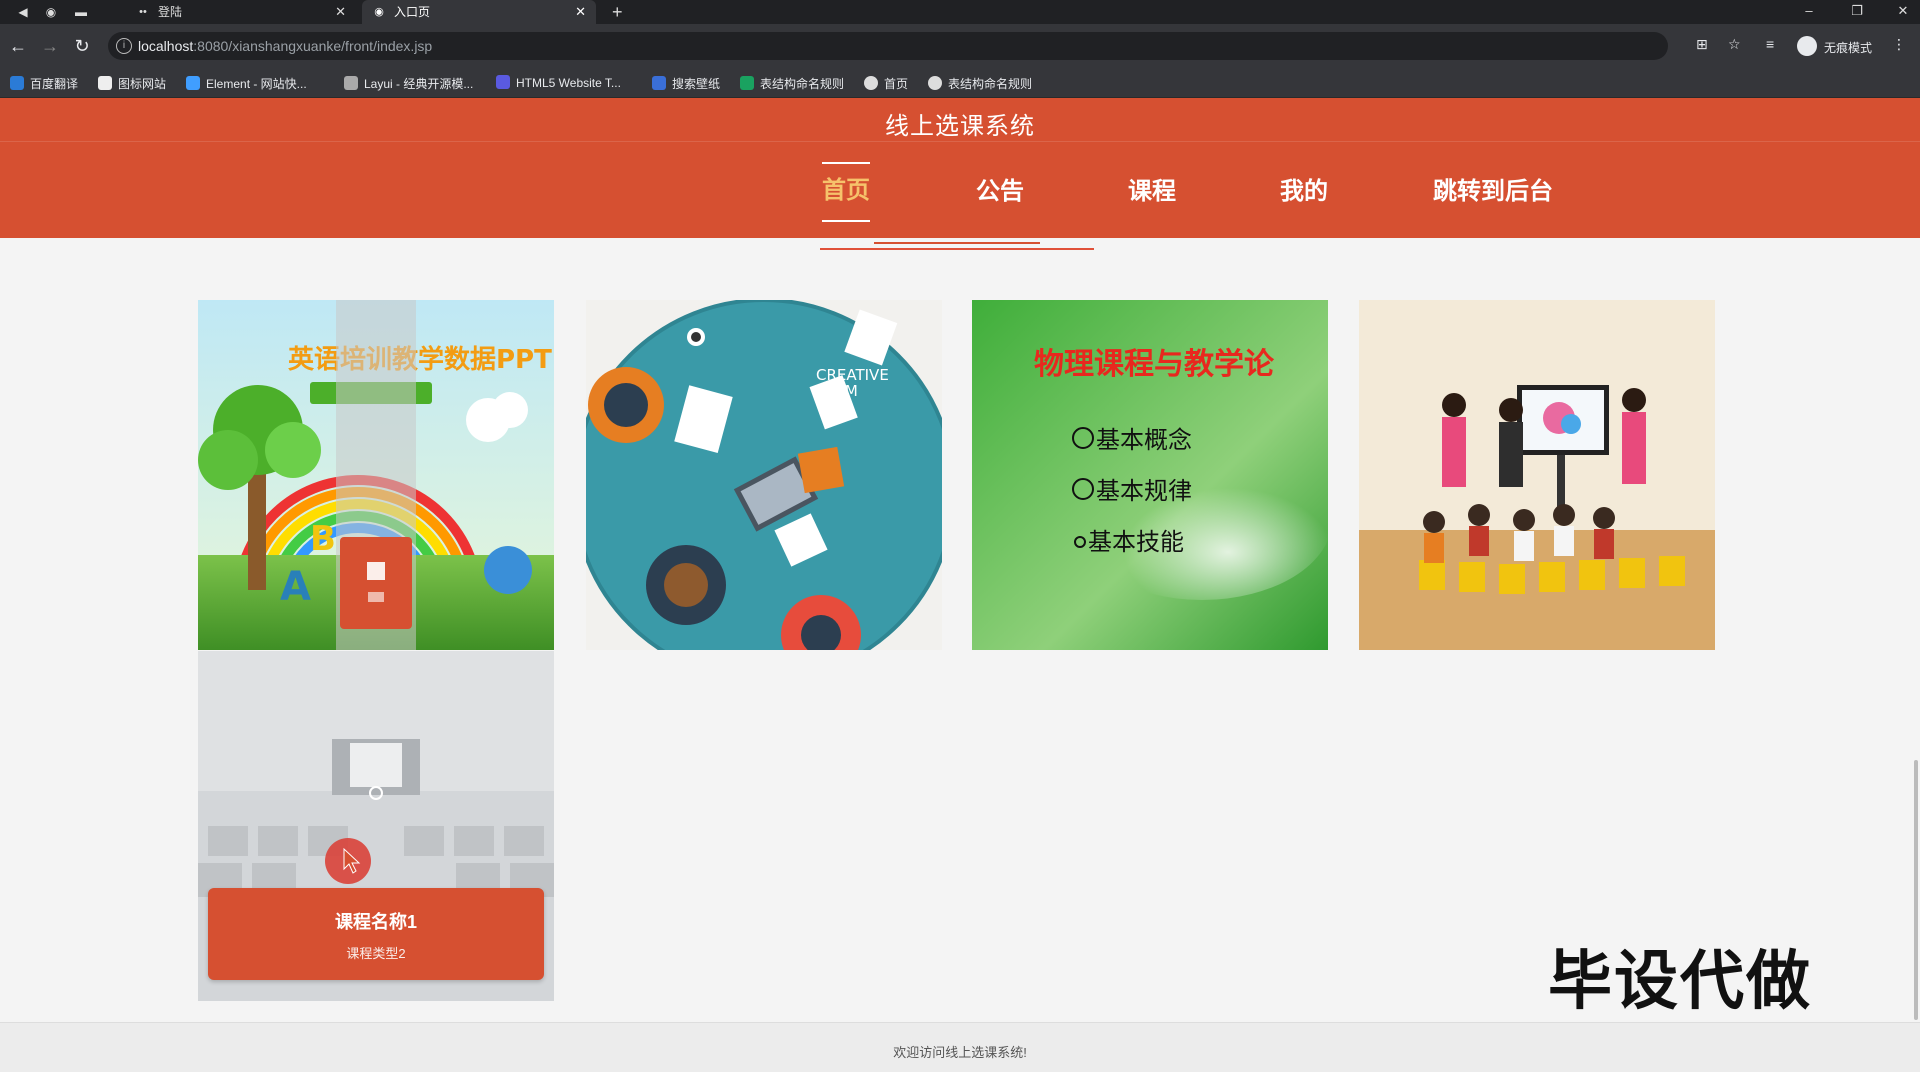 The height and width of the screenshot is (1072, 1920). I want to click on info-icon: i, so click(124, 46).